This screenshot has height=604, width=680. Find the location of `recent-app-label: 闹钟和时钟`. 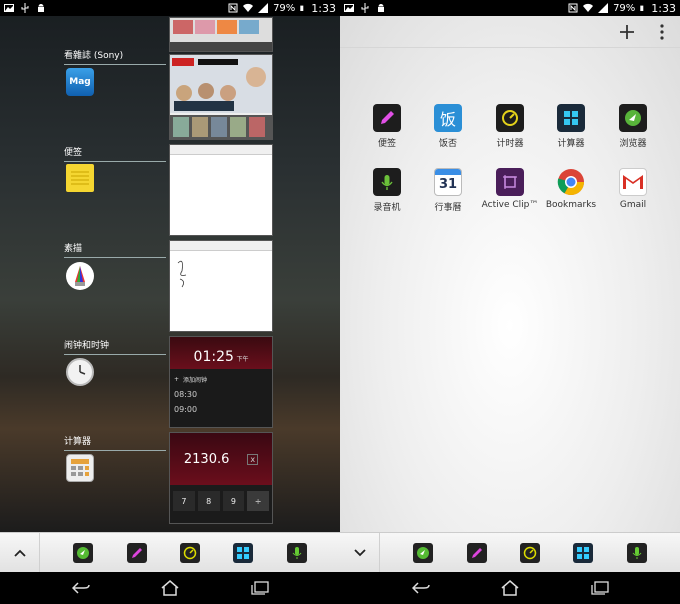

recent-app-label: 闹钟和时钟 is located at coordinates (115, 346).